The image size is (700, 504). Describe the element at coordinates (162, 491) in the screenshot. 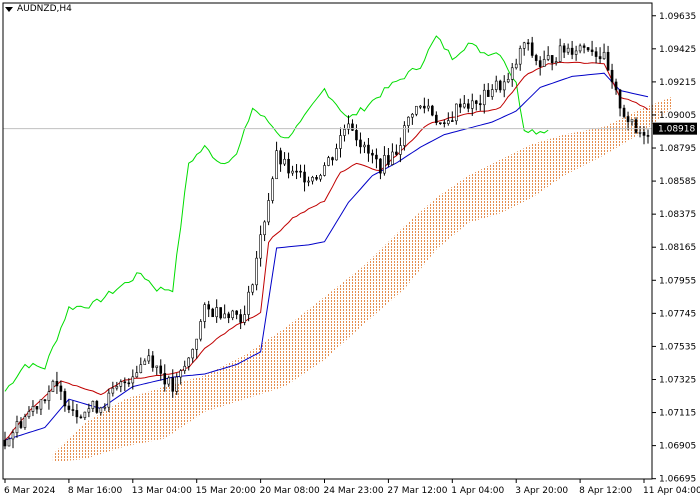

I see `x-tick-label: 13 Mar 04:00` at that location.